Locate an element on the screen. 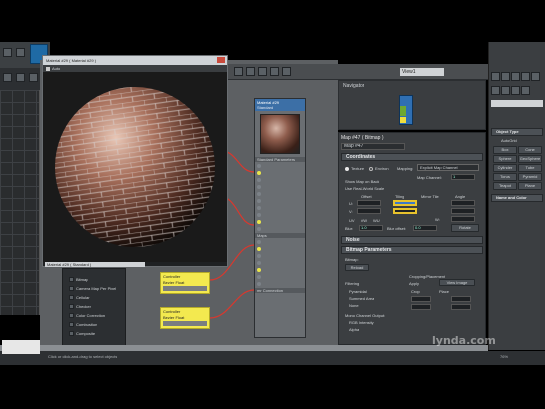 This screenshot has height=409, width=545. browser-item: Color Correction is located at coordinates (98, 315).